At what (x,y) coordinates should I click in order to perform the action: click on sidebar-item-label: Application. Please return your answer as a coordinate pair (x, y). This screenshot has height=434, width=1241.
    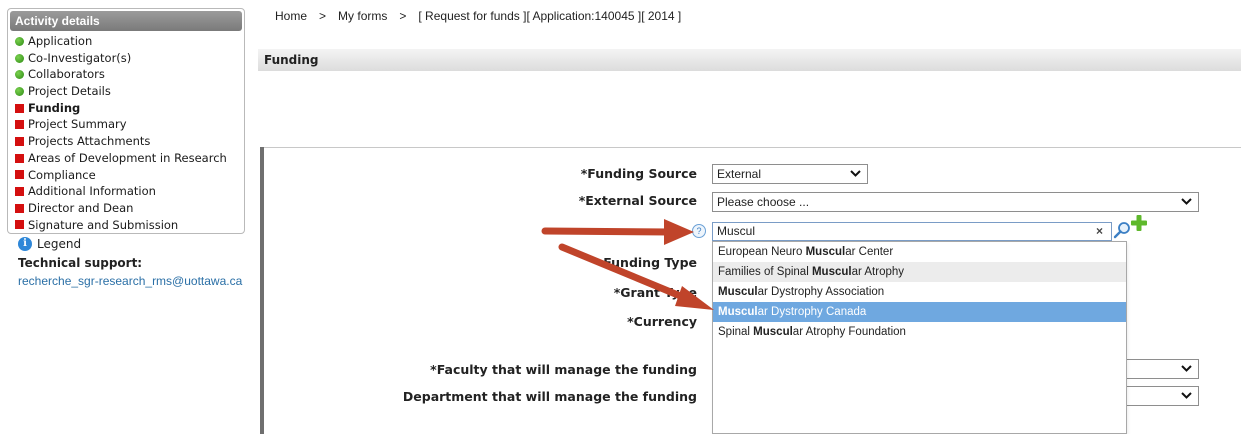
    Looking at the image, I should click on (60, 41).